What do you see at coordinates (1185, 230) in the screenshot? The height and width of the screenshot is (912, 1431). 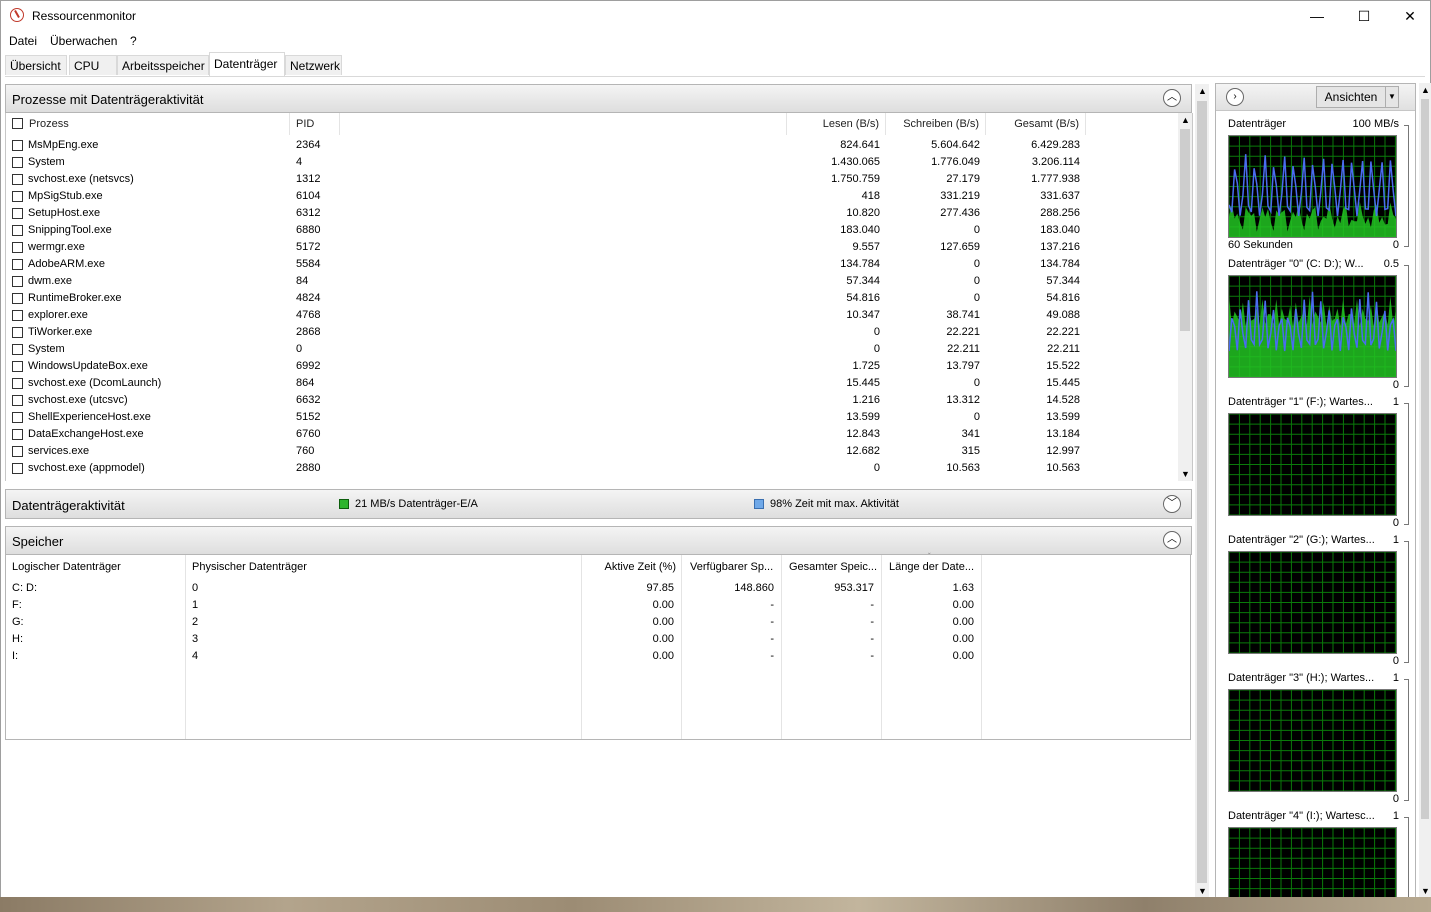 I see `scroll-thumb` at bounding box center [1185, 230].